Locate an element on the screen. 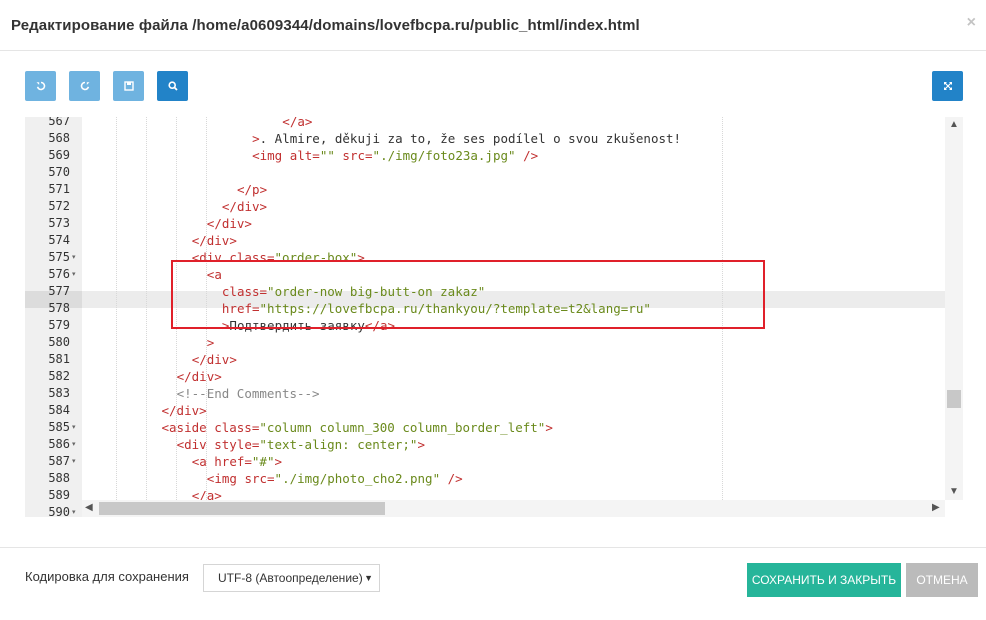 Image resolution: width=986 pixels, height=620 pixels. line-number-row: 588 is located at coordinates (494, 478).